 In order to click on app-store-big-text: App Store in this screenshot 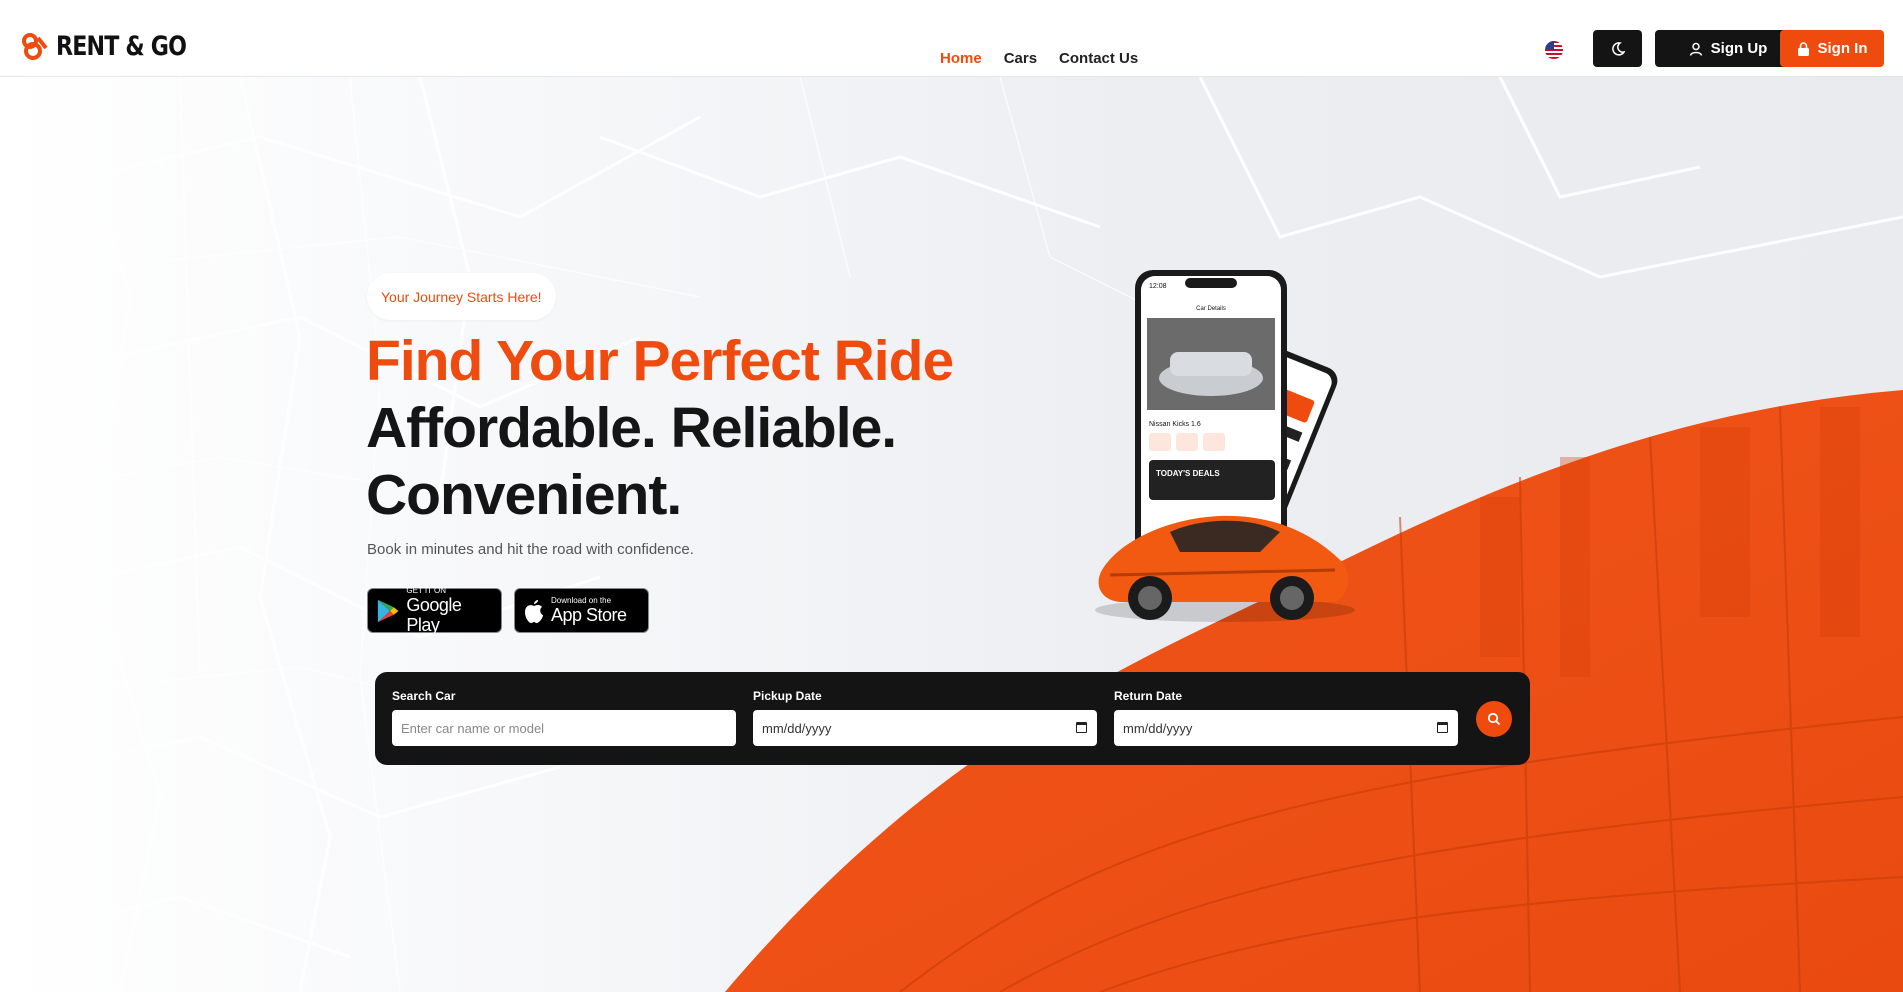, I will do `click(589, 615)`.